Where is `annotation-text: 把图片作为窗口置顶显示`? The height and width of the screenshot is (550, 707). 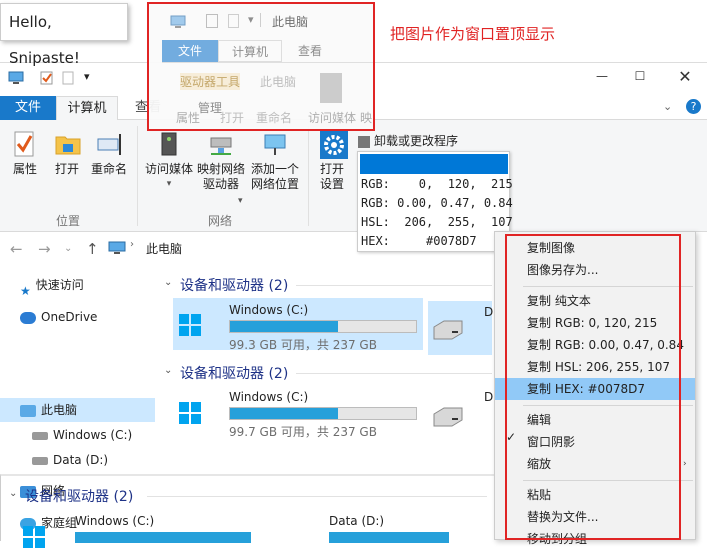
annotation-text: 把图片作为窗口置顶显示 is located at coordinates (473, 34).